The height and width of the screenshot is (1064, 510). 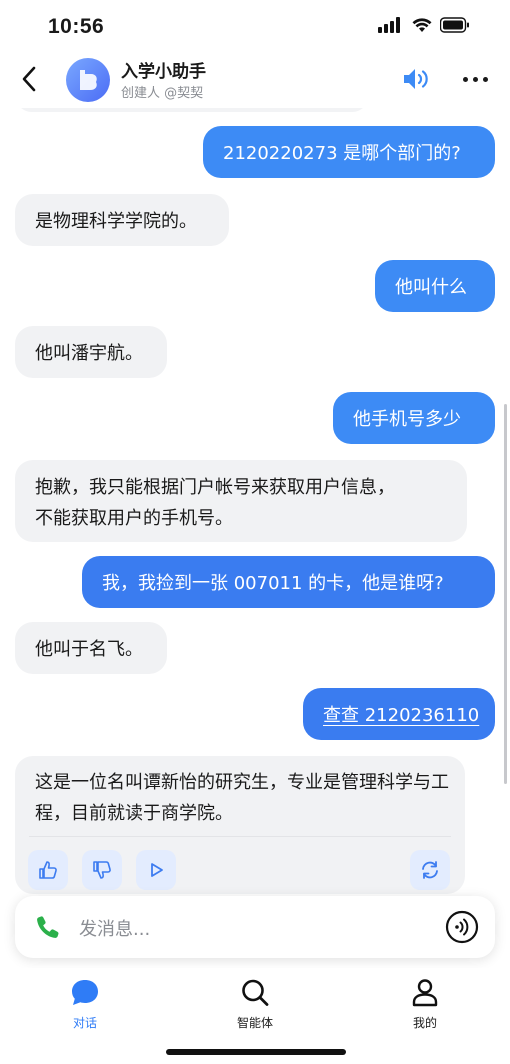 I want to click on bot-message: 这是一位名叫谭新怡的研究生，专业是管理科学与工程，目前就读于商学院。, so click(x=245, y=798).